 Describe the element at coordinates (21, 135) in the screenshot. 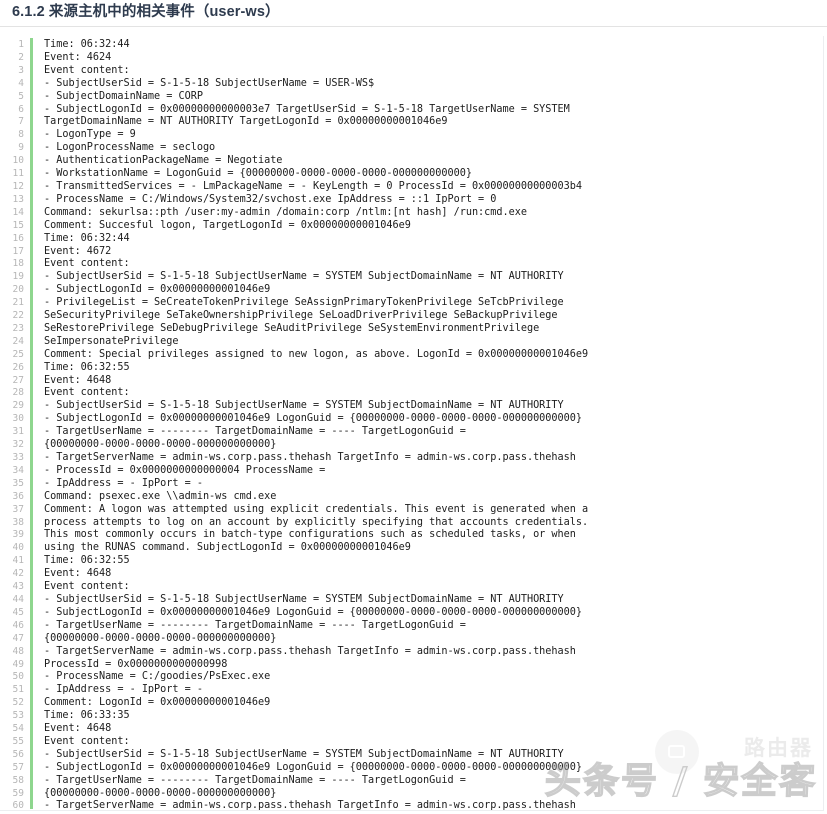

I see `line-number: 8` at that location.